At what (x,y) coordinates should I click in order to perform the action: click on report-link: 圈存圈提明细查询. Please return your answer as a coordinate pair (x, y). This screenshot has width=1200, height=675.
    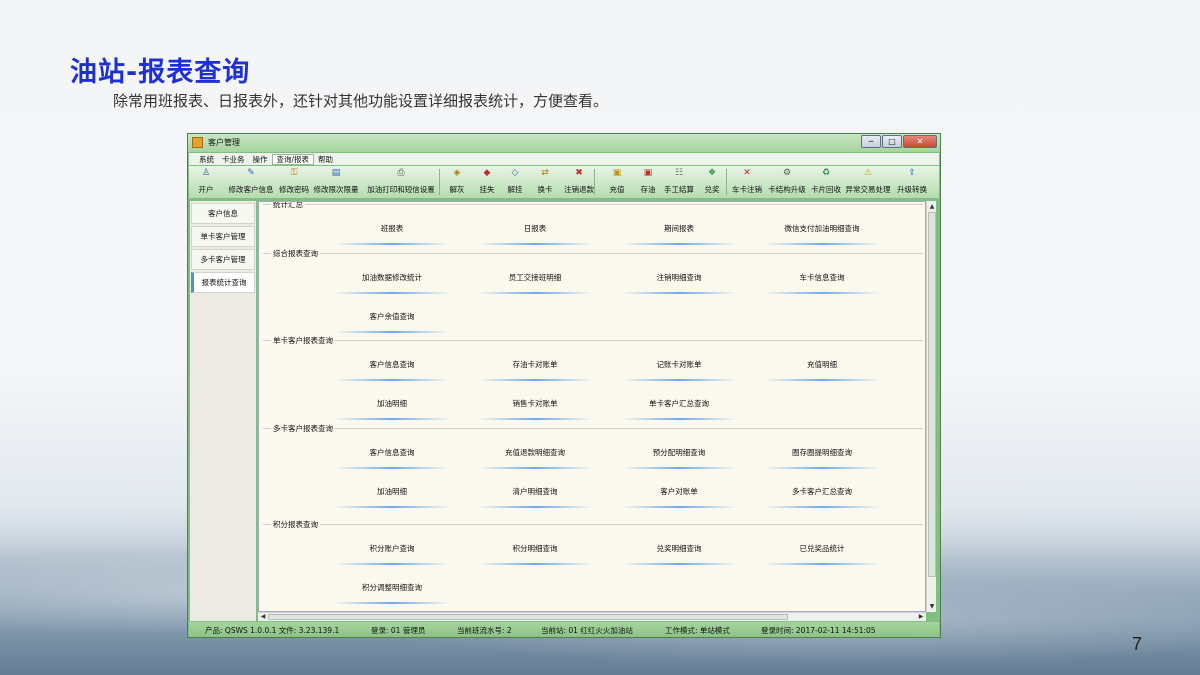
    Looking at the image, I should click on (822, 456).